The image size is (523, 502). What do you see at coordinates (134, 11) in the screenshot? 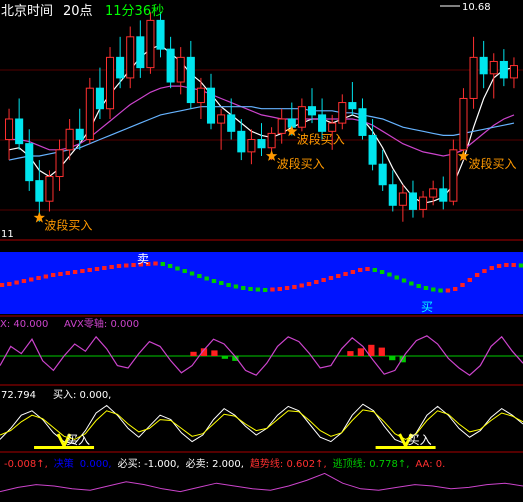
I see `clock-rest: 11分36秒` at bounding box center [134, 11].